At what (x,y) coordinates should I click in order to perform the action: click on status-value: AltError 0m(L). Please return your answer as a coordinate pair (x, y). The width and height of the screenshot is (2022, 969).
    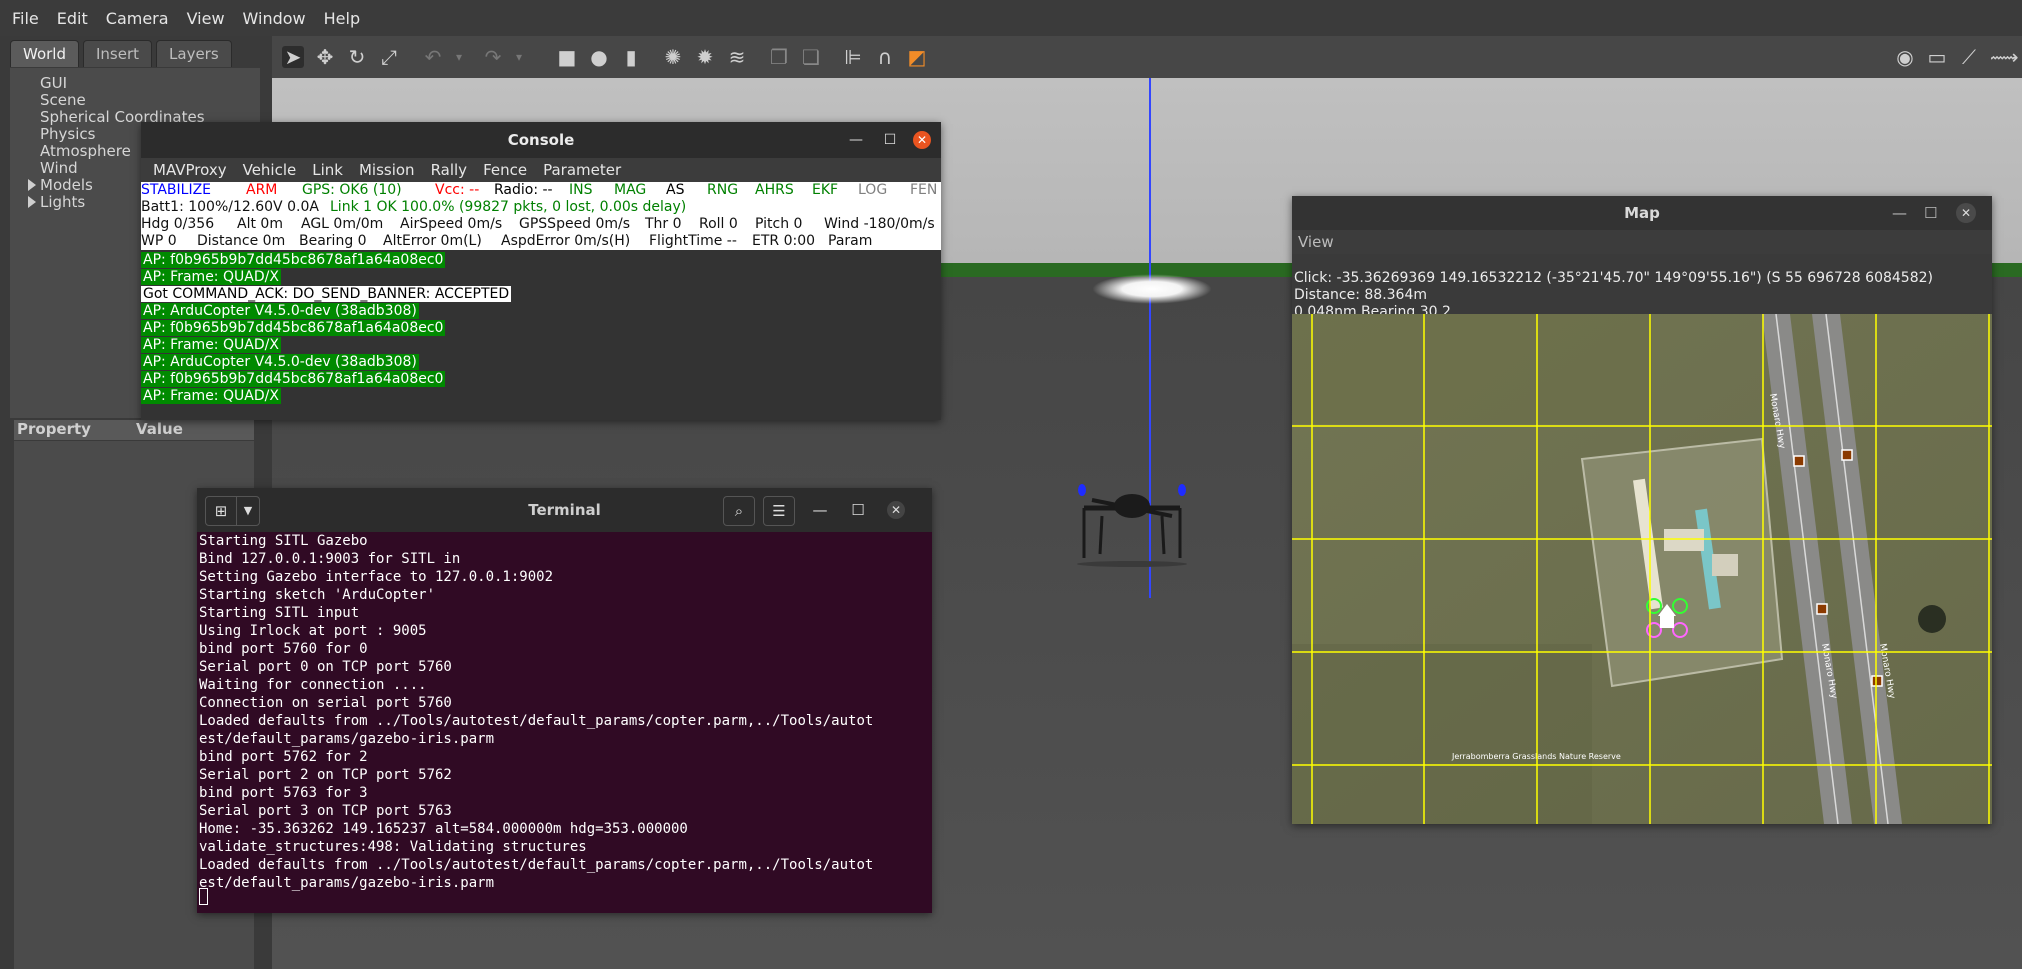
    Looking at the image, I should click on (432, 241).